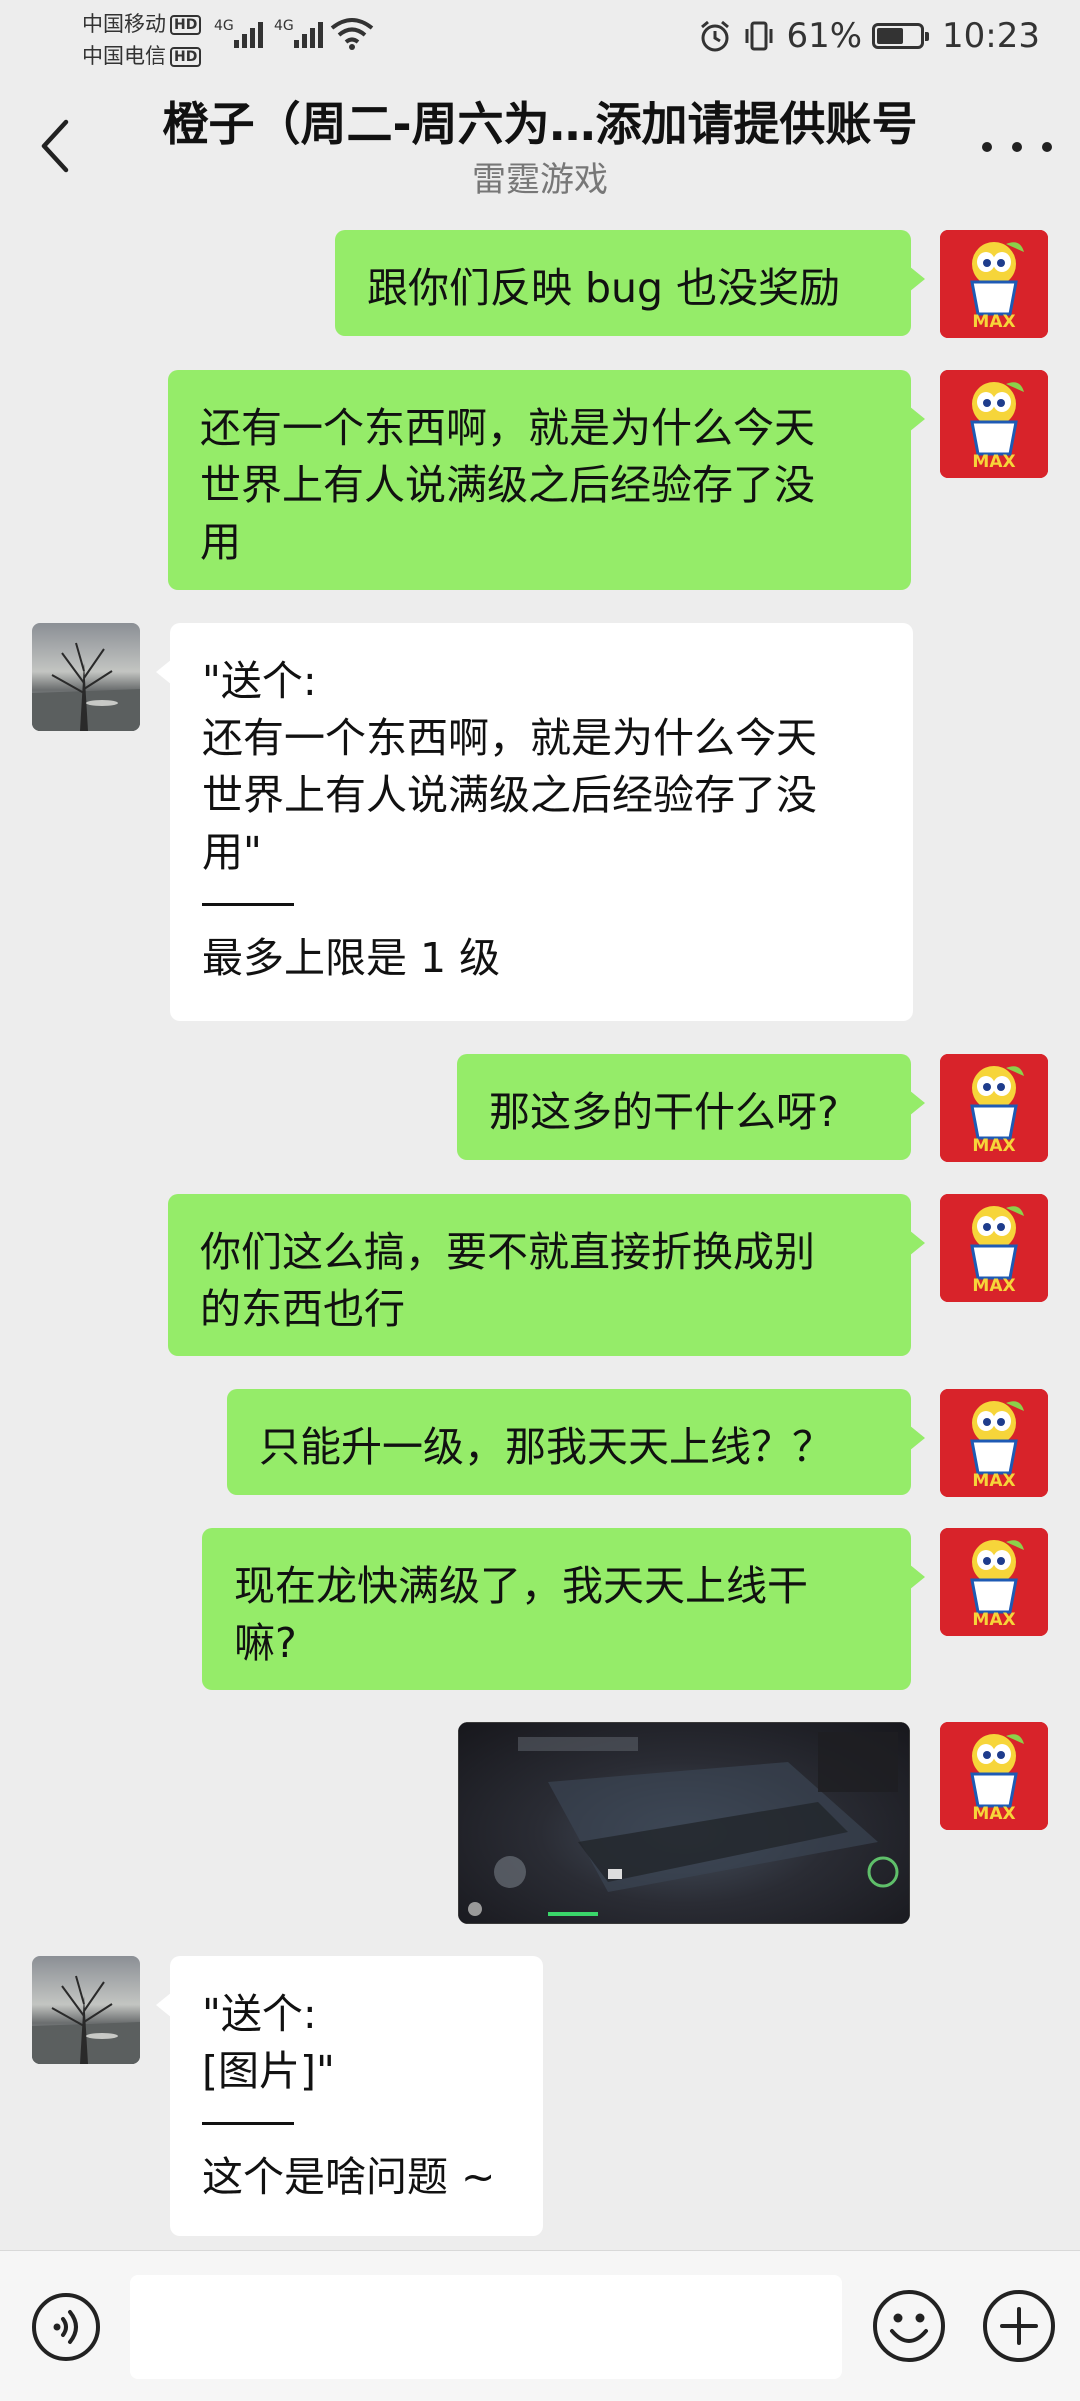 The width and height of the screenshot is (1080, 2401). I want to click on message-input, so click(486, 2327).